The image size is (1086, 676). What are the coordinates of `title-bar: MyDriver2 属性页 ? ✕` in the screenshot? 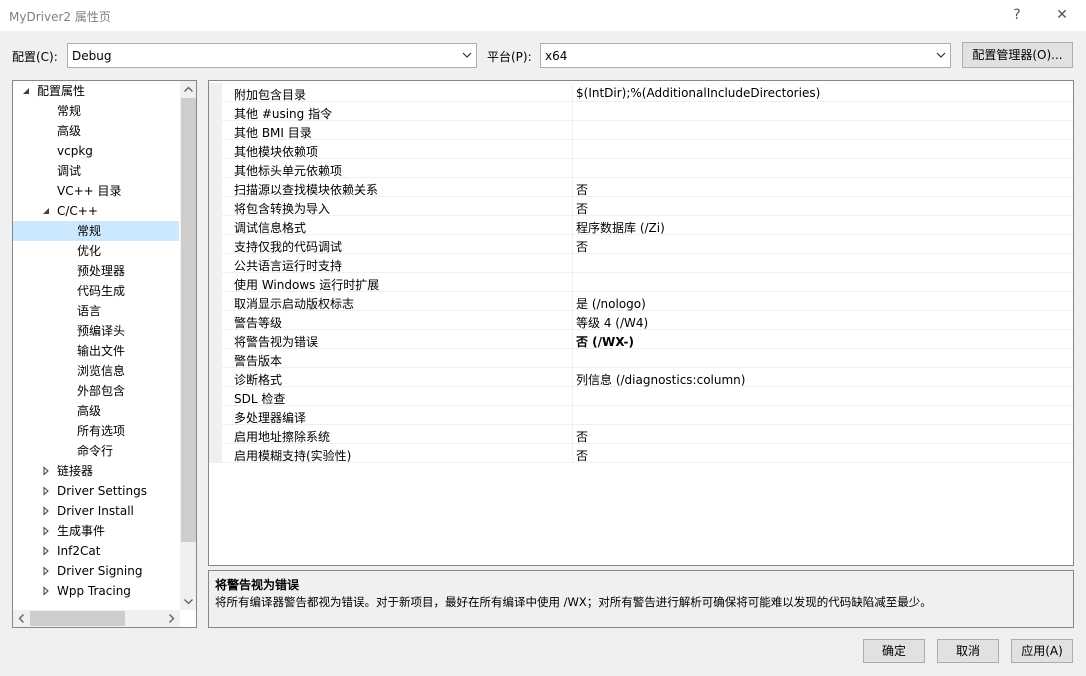 It's located at (543, 16).